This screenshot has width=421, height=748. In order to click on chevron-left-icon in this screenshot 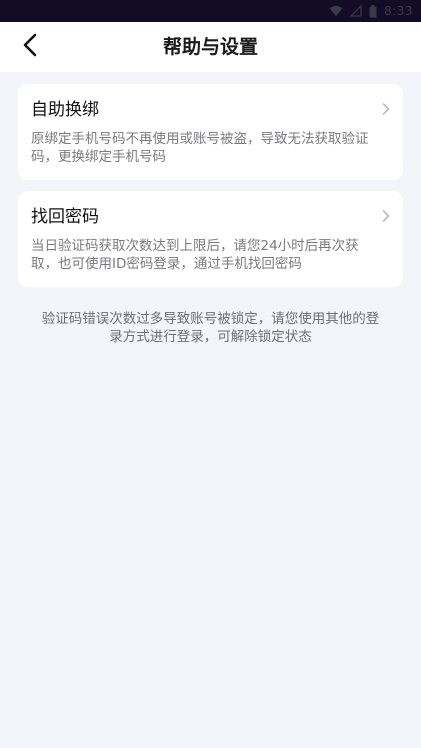, I will do `click(30, 47)`.